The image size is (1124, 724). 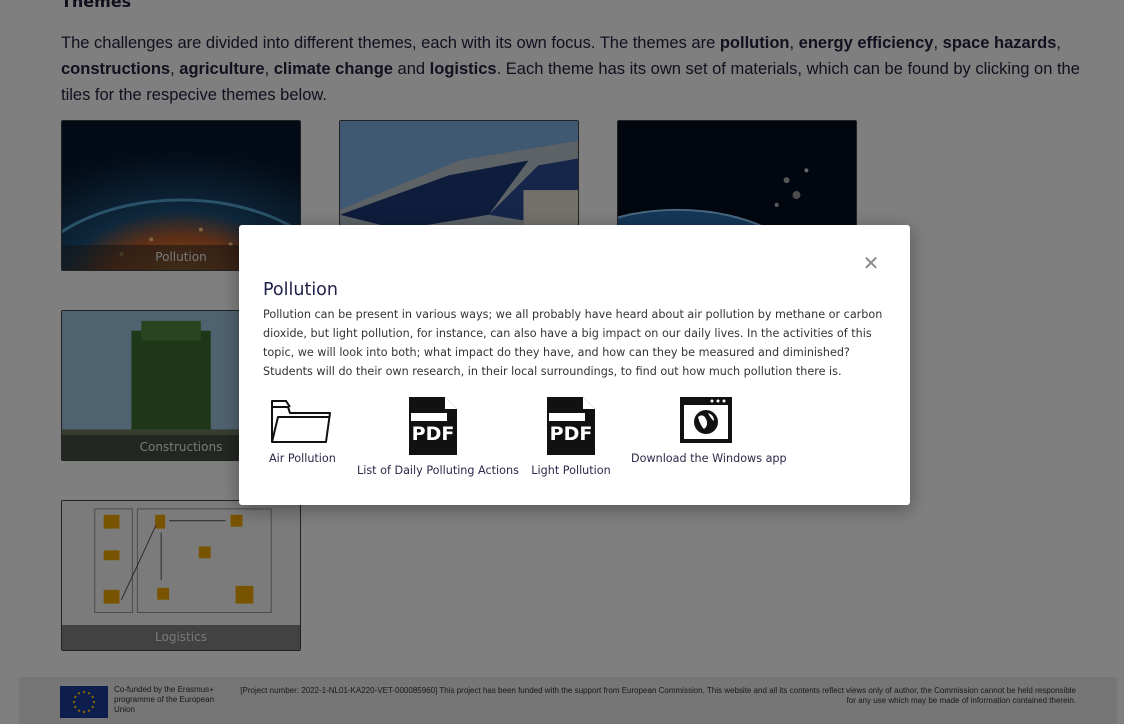 I want to click on modal-title: Pollution, so click(x=300, y=290).